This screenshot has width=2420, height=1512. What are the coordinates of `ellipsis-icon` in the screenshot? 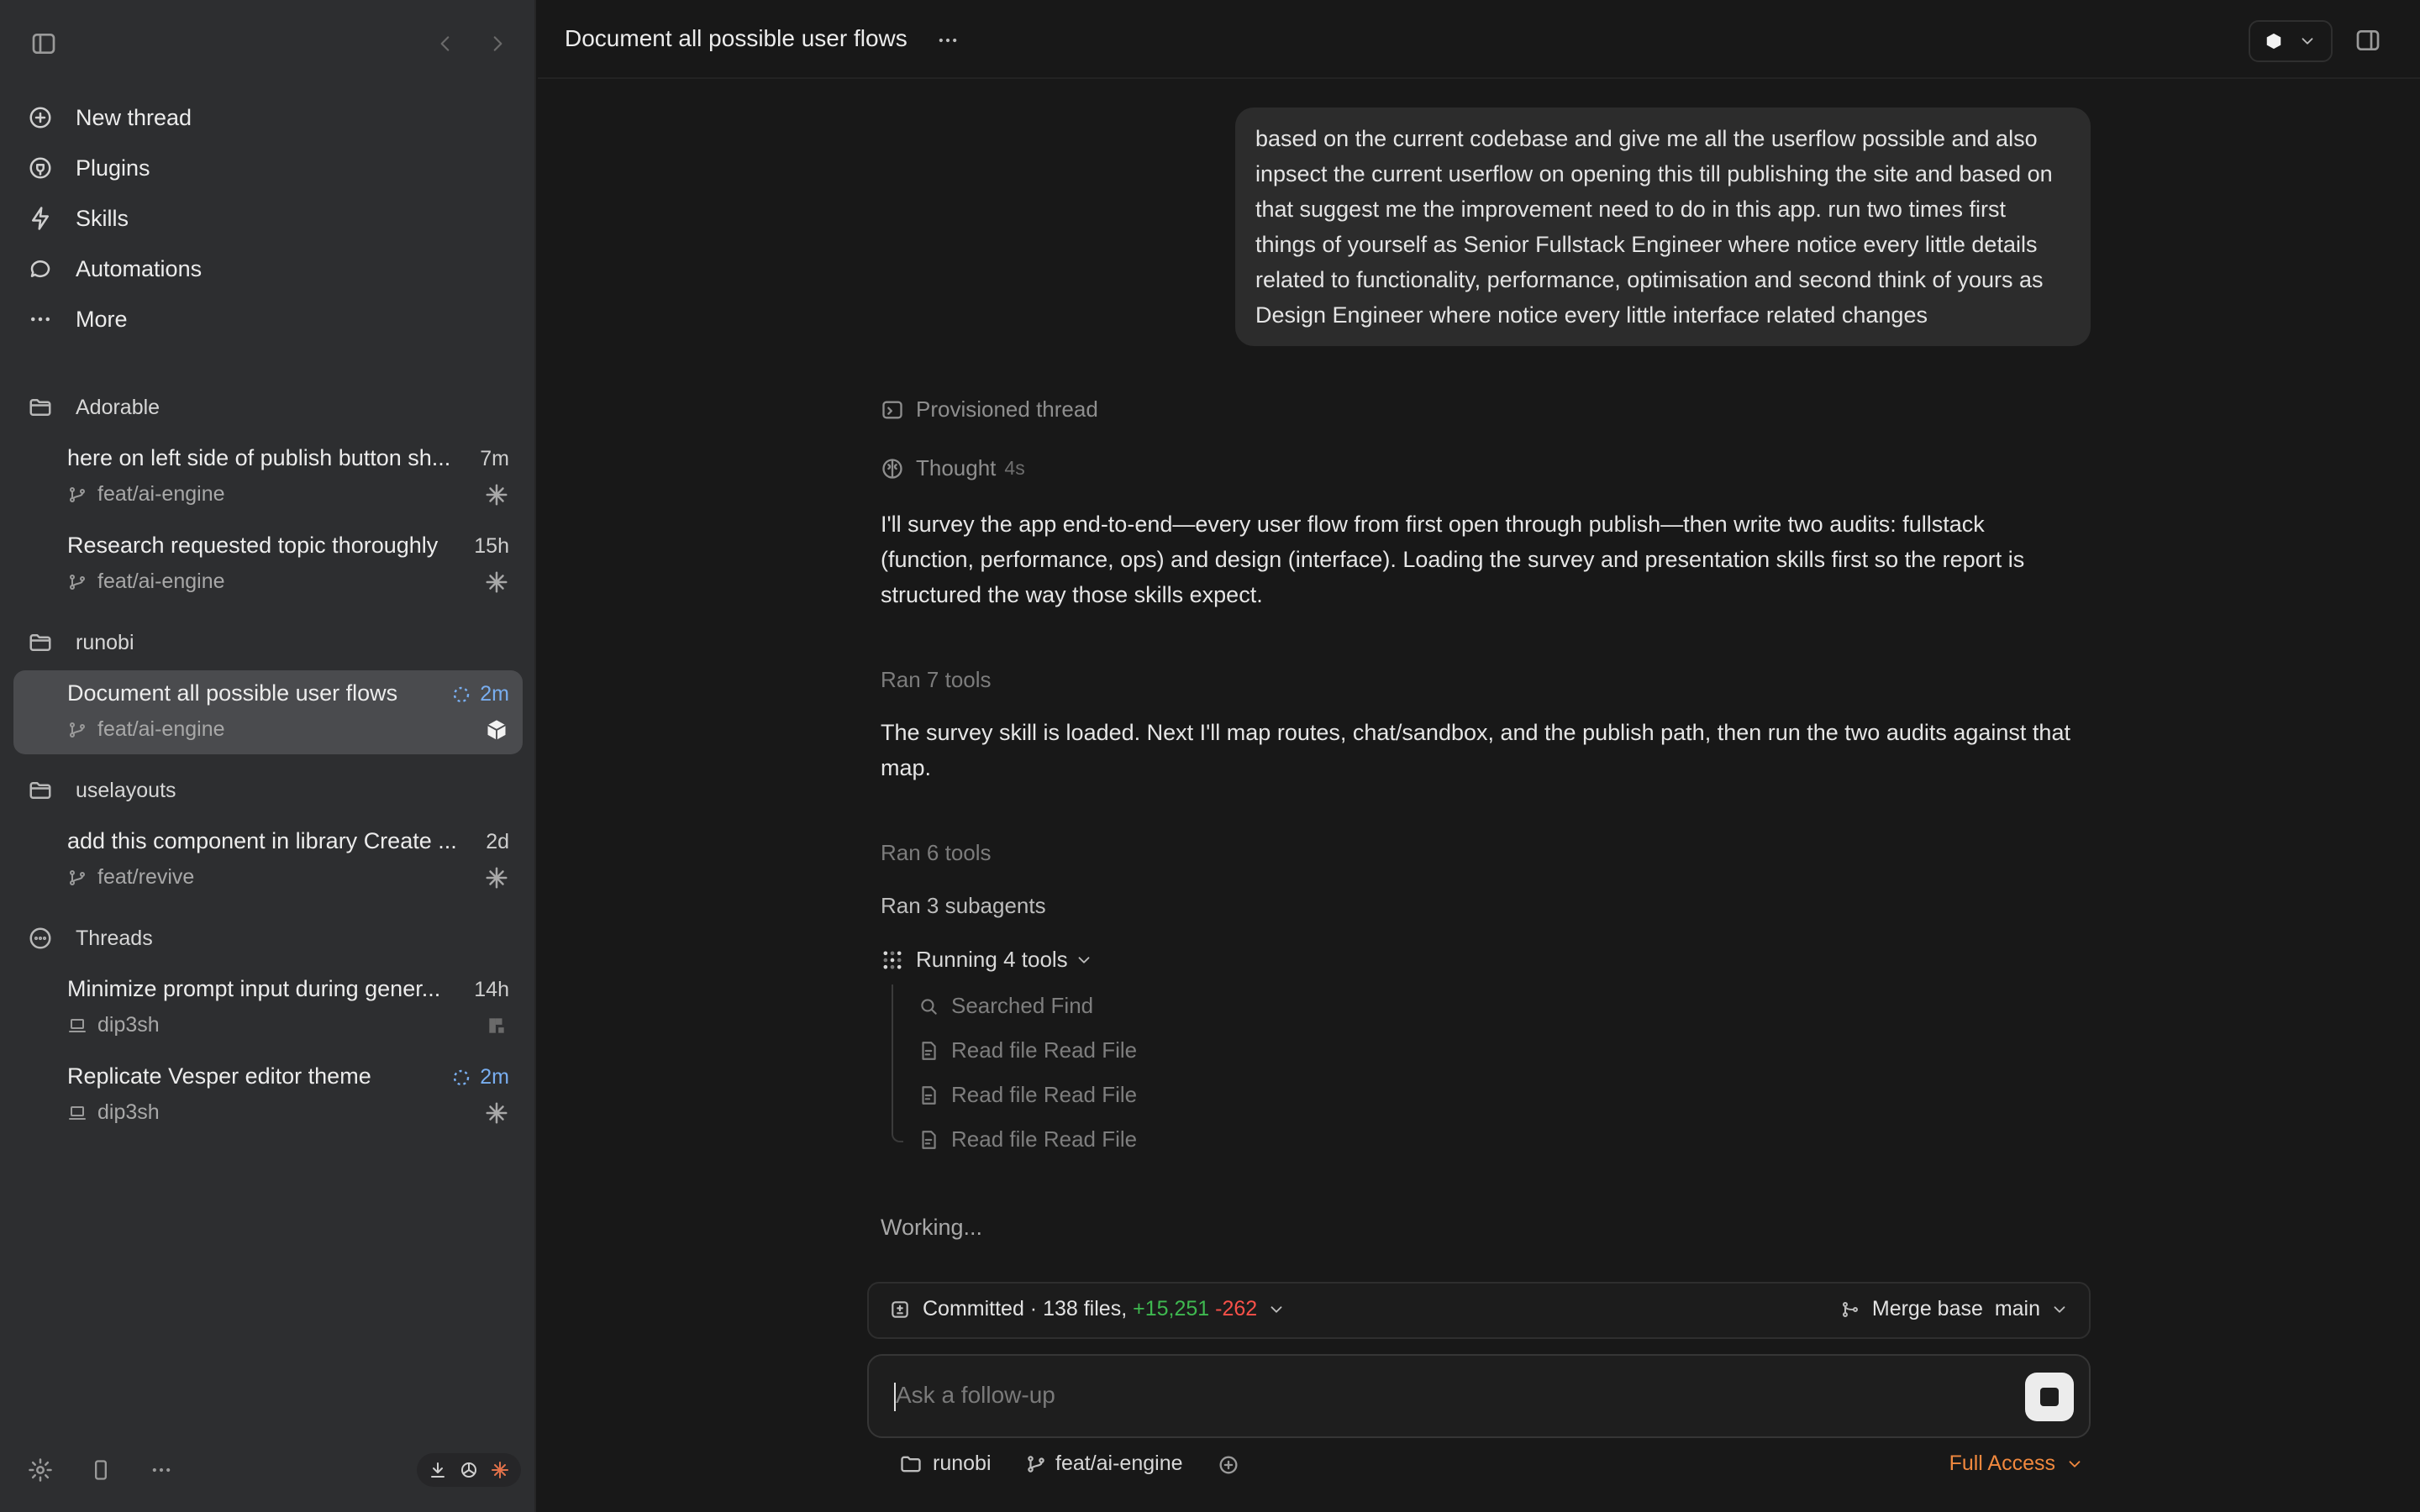 It's located at (40, 319).